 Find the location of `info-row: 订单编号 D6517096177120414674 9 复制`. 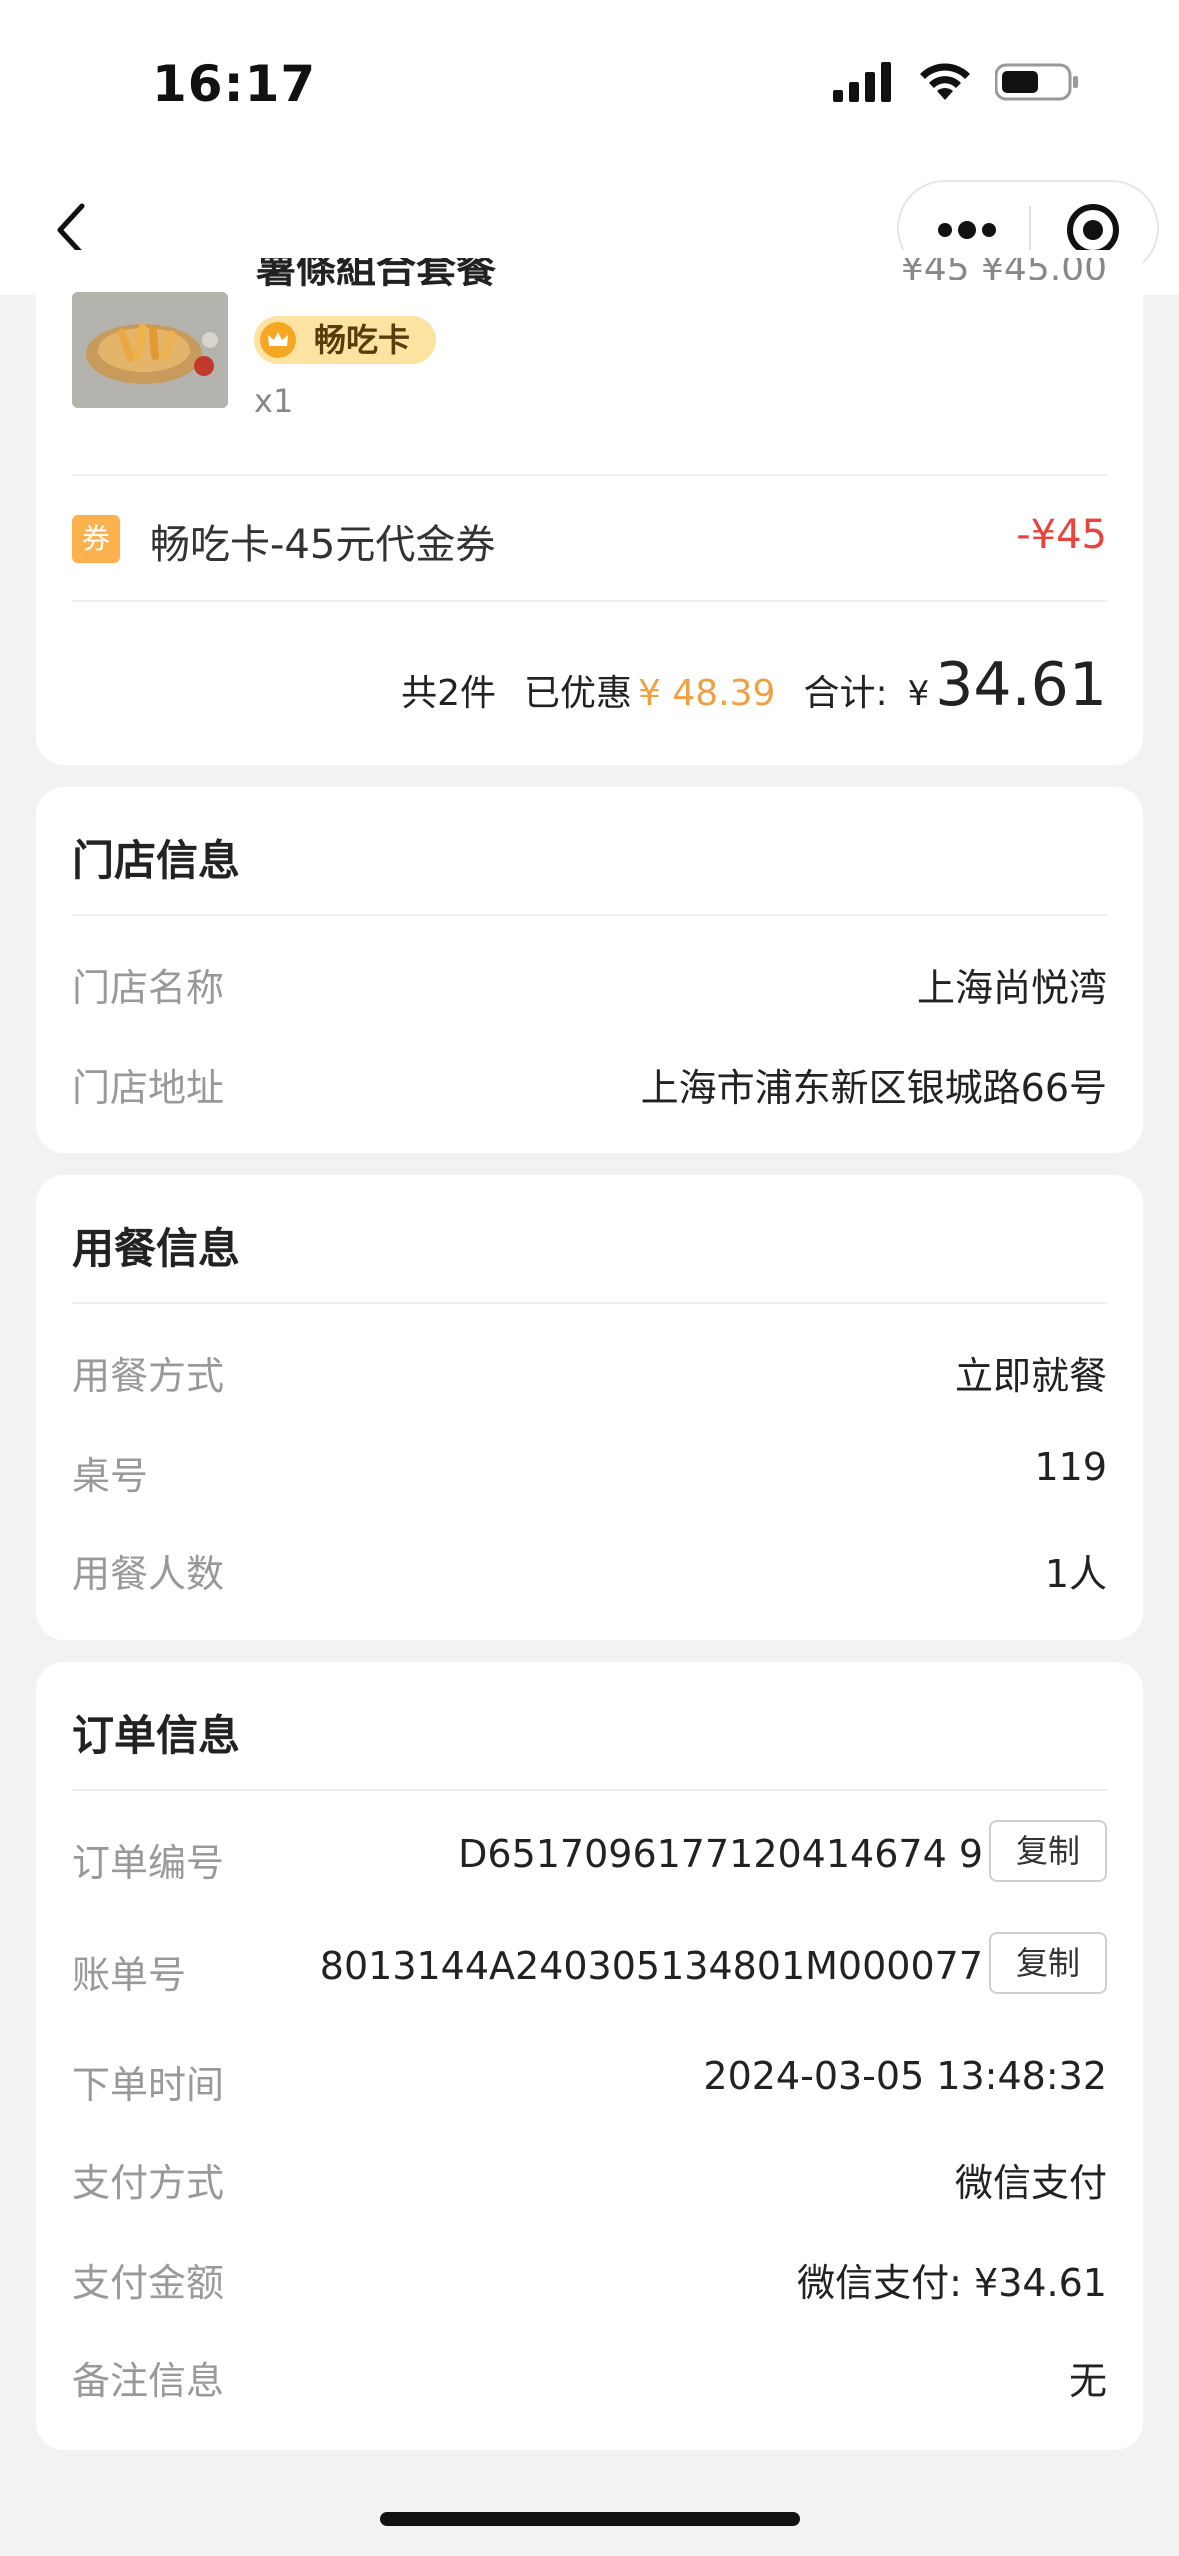

info-row: 订单编号 D6517096177120414674 9 复制 is located at coordinates (589, 1854).